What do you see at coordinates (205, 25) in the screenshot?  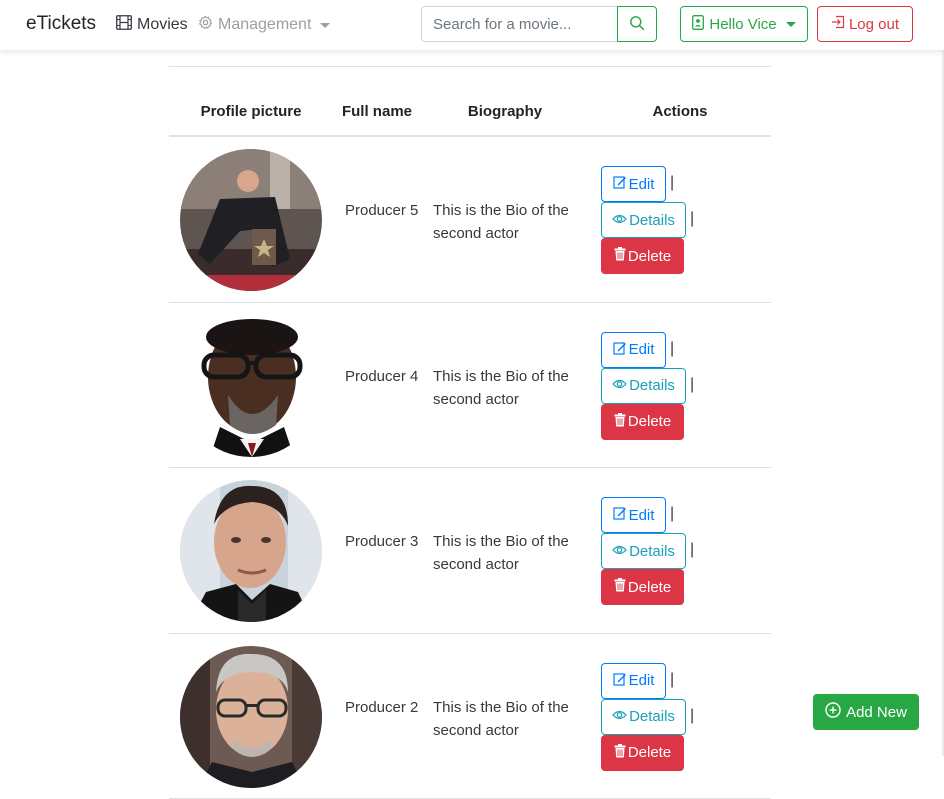 I see `gear-icon` at bounding box center [205, 25].